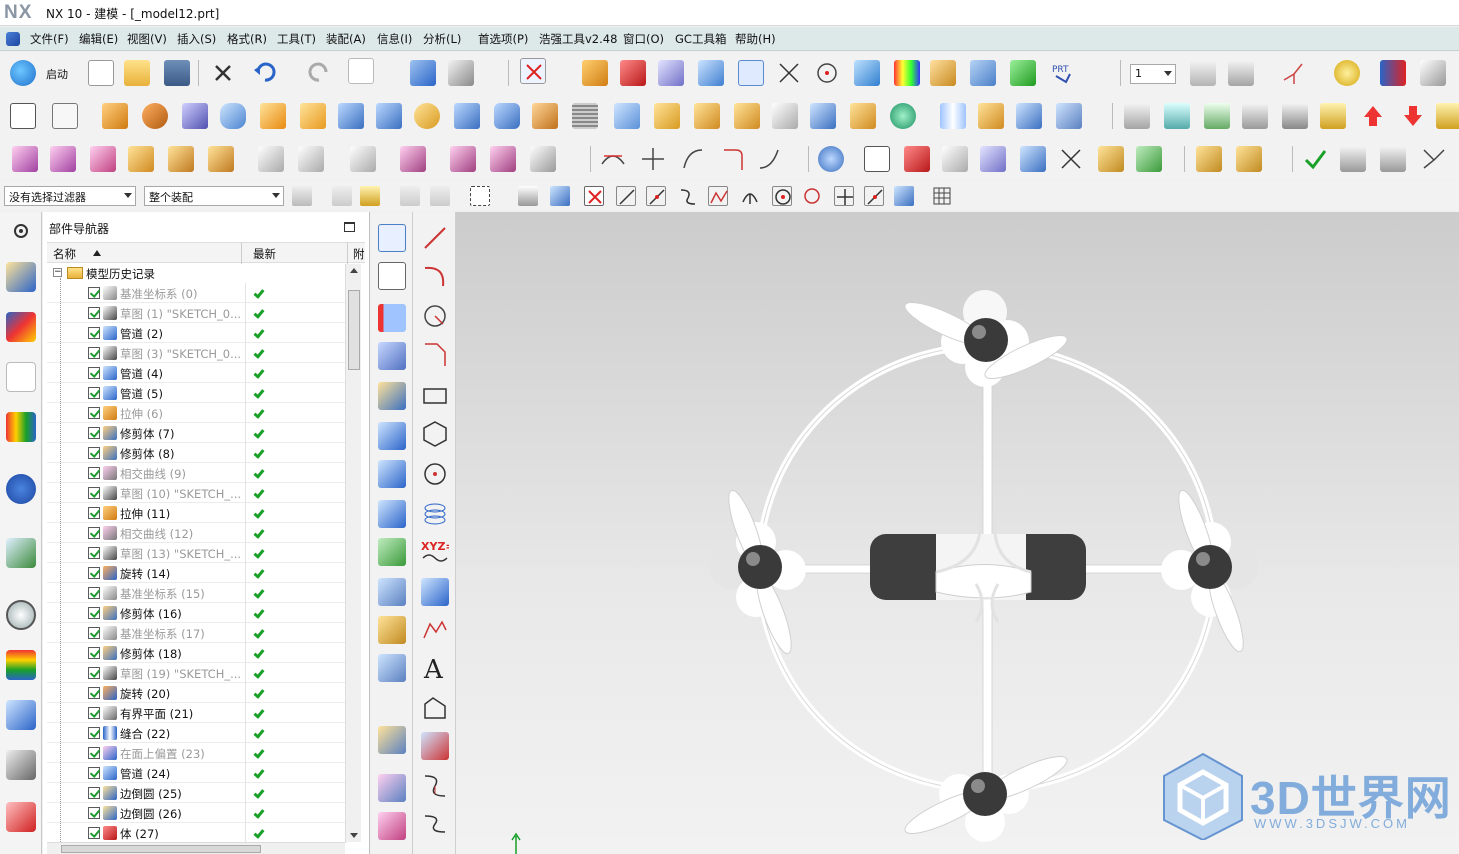 This screenshot has height=854, width=1459. I want to click on vertical-scrollbar, so click(353, 553).